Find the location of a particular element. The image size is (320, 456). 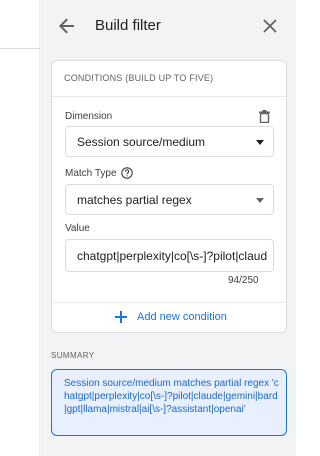

conditions-header: CONDITIONS (BUILD UP TO FIVE) is located at coordinates (169, 79).